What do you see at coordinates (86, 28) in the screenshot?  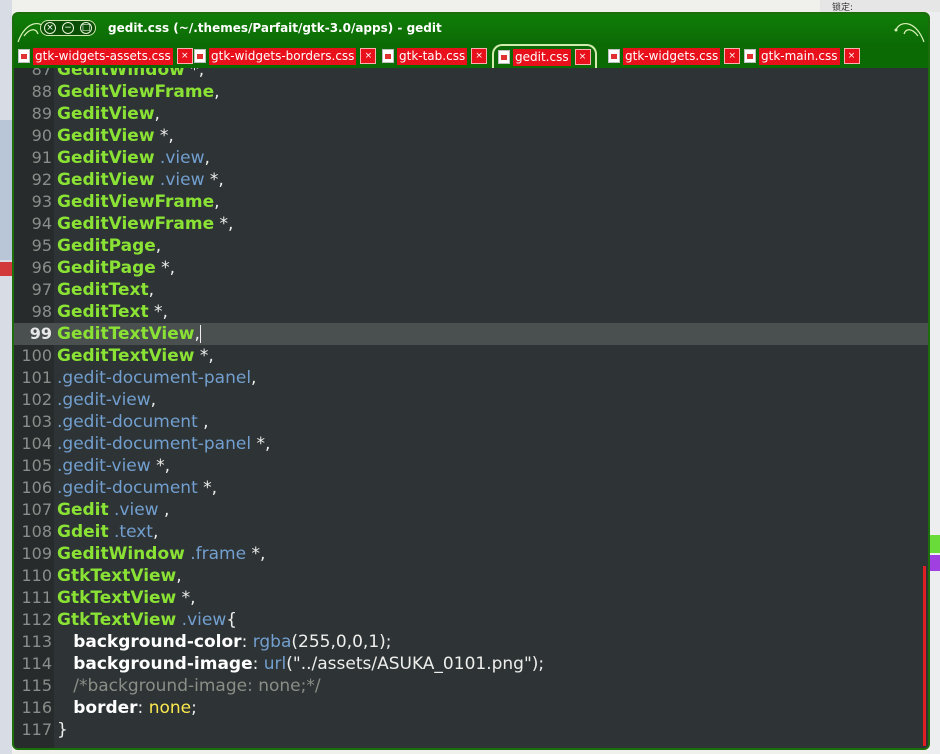 I see `maximize-window-button: □` at bounding box center [86, 28].